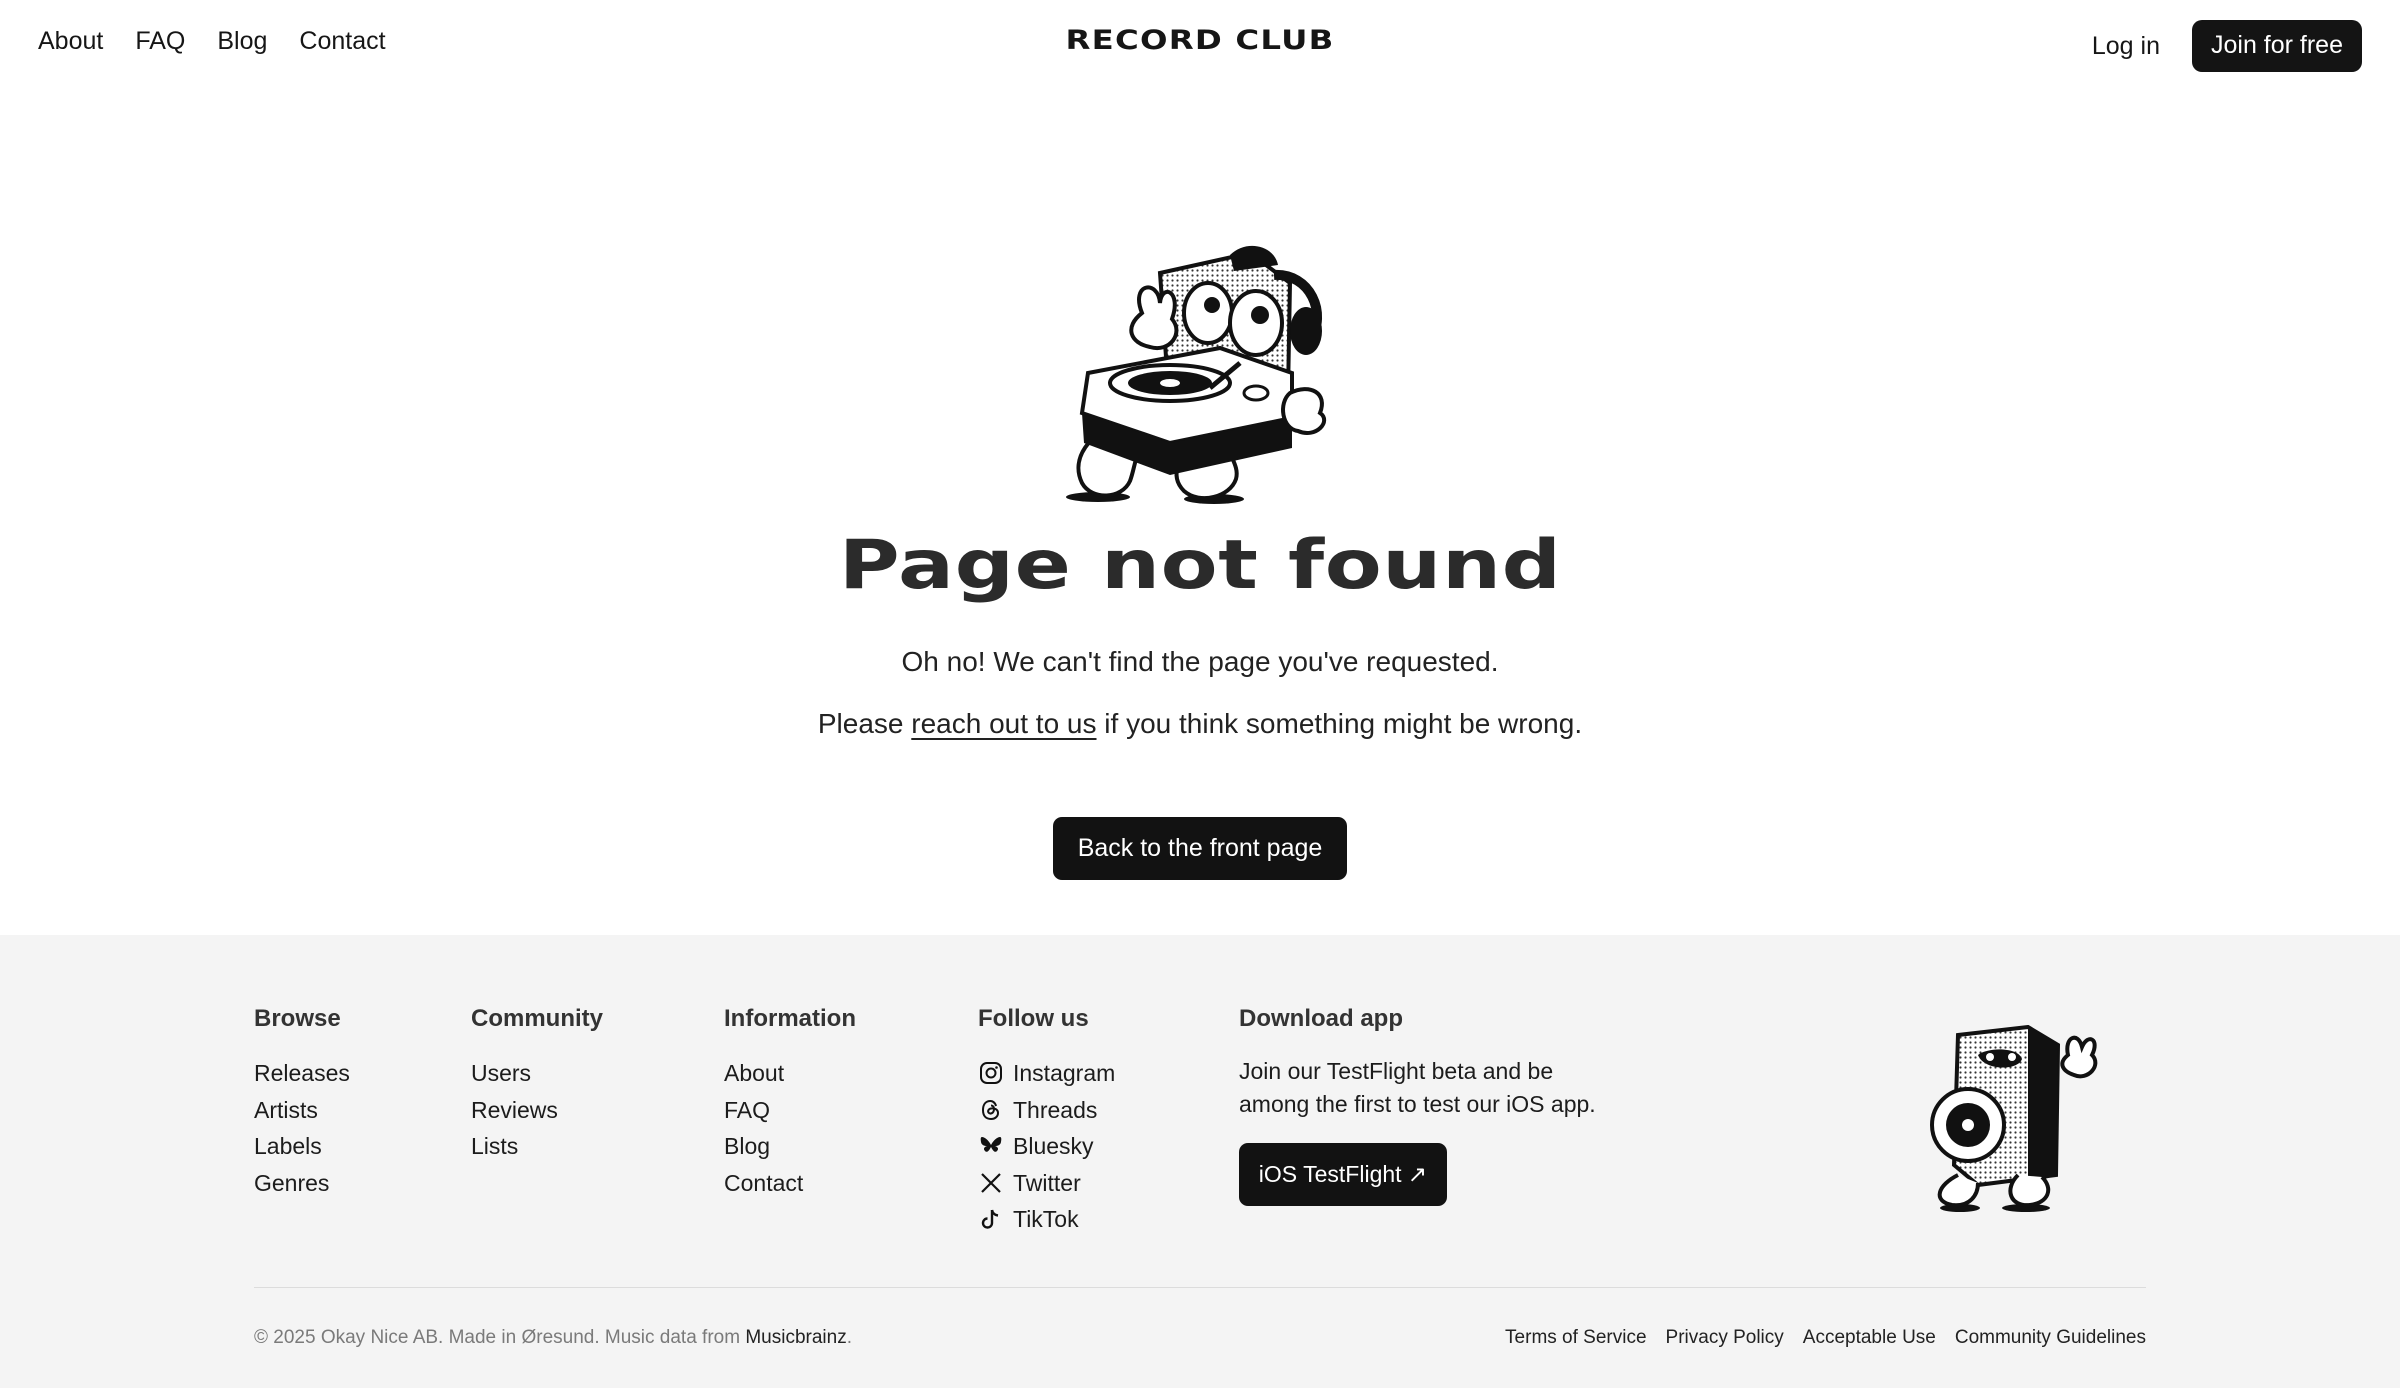 The image size is (2400, 1388). What do you see at coordinates (2014, 1118) in the screenshot?
I see `speaker-mascot-illustration` at bounding box center [2014, 1118].